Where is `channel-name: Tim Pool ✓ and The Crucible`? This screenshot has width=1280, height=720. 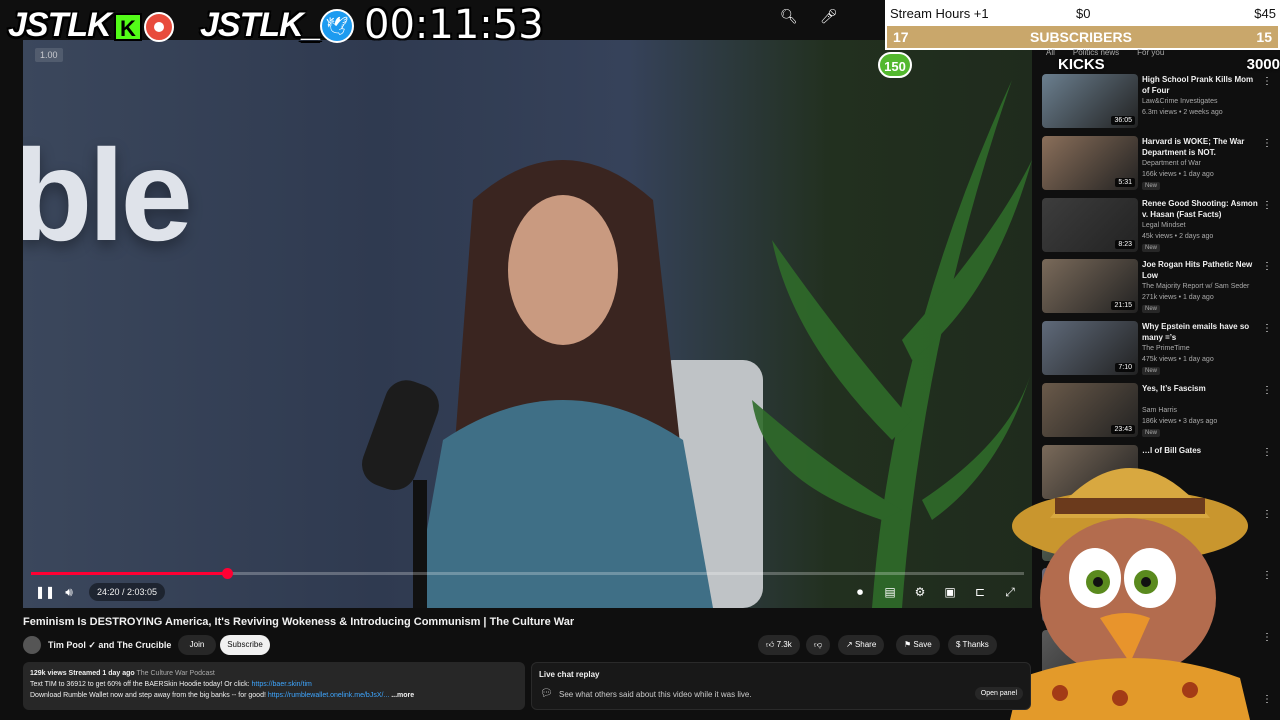
channel-name: Tim Pool ✓ and The Crucible is located at coordinates (109, 645).